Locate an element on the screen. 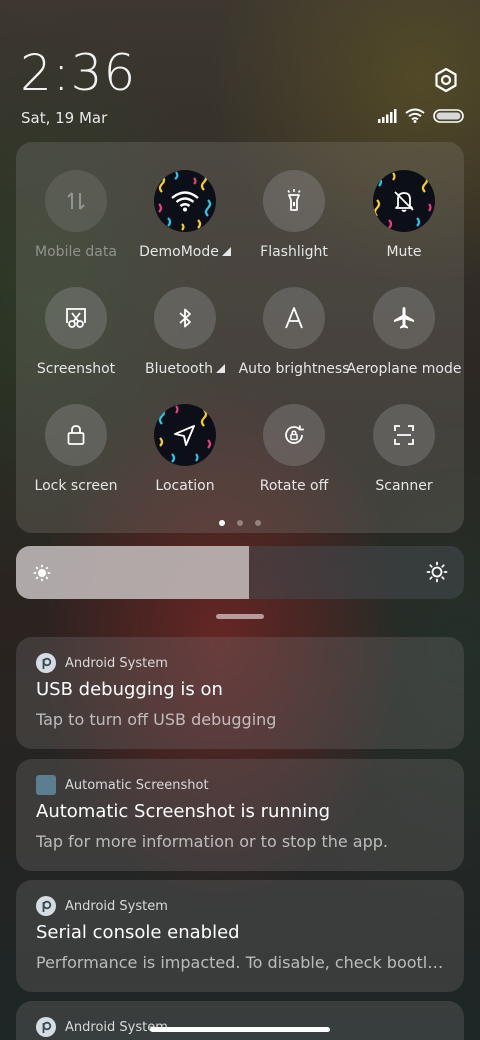 Image resolution: width=480 pixels, height=1040 pixels. tile-mute: Mute is located at coordinates (404, 215).